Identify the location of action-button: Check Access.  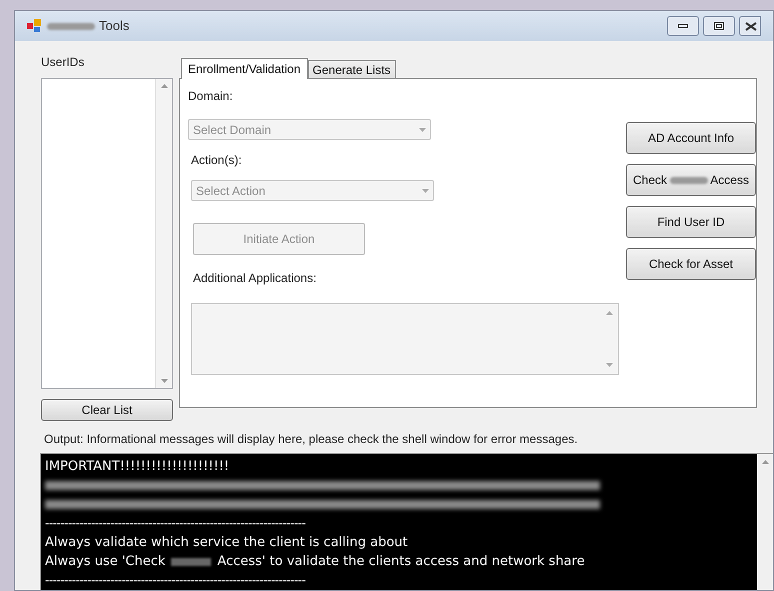
(691, 180).